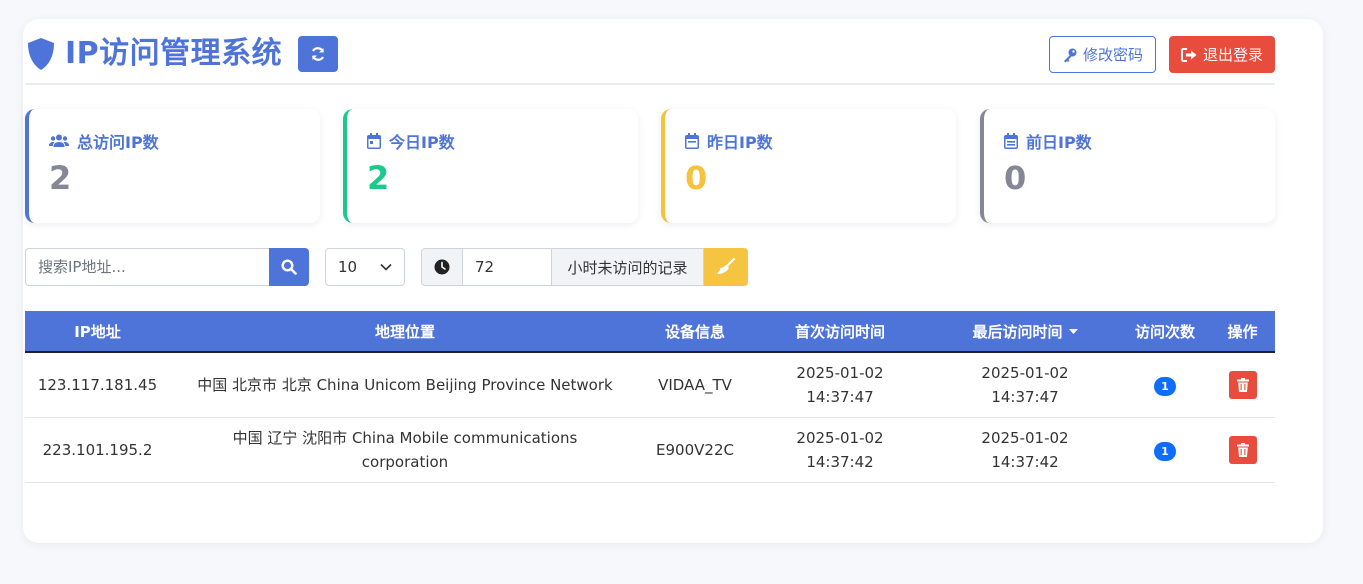 The height and width of the screenshot is (584, 1363). Describe the element at coordinates (172, 166) in the screenshot. I see `stat-card-total: 总访问IP数 2` at that location.